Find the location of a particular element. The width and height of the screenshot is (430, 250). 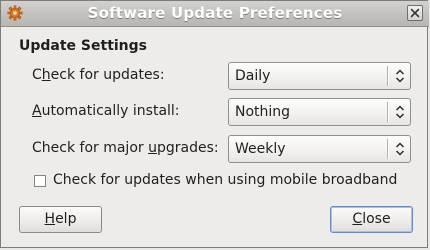

help-button: Help is located at coordinates (60, 219).